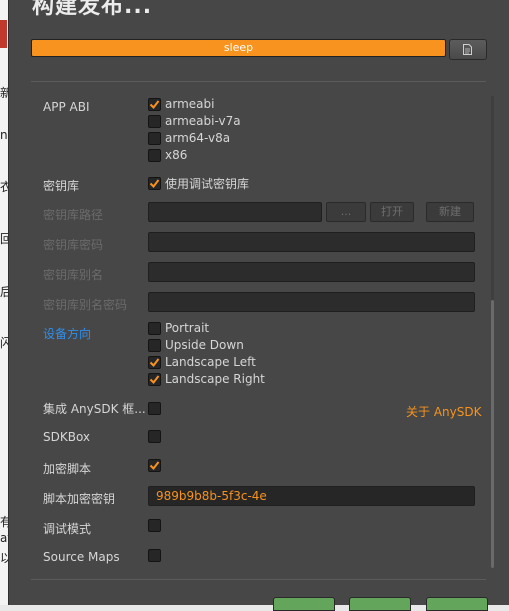 The width and height of the screenshot is (509, 611). I want to click on background-text: n, so click(4, 135).